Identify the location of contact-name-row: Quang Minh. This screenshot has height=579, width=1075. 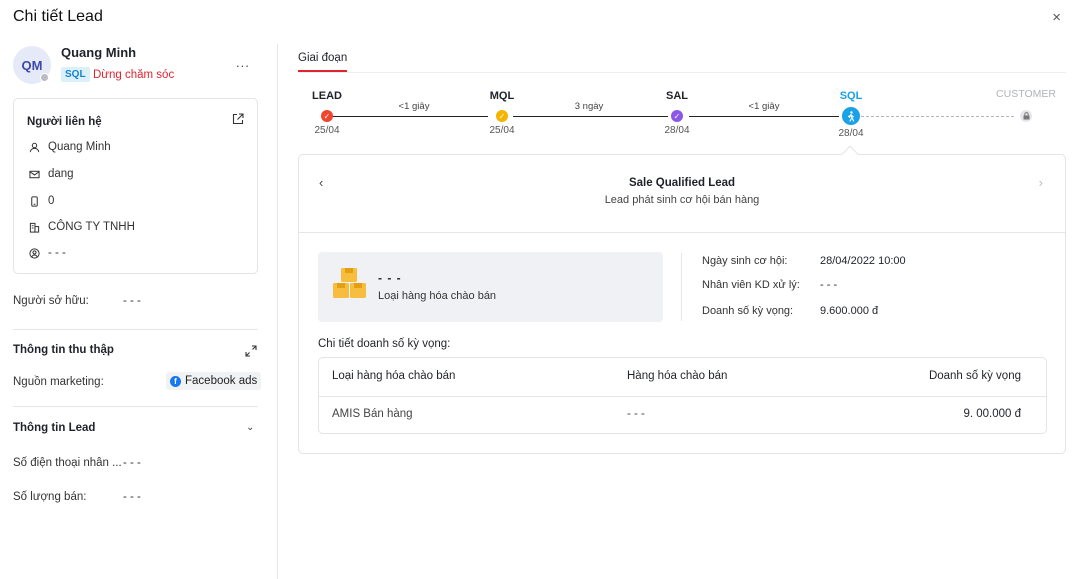
(70, 147).